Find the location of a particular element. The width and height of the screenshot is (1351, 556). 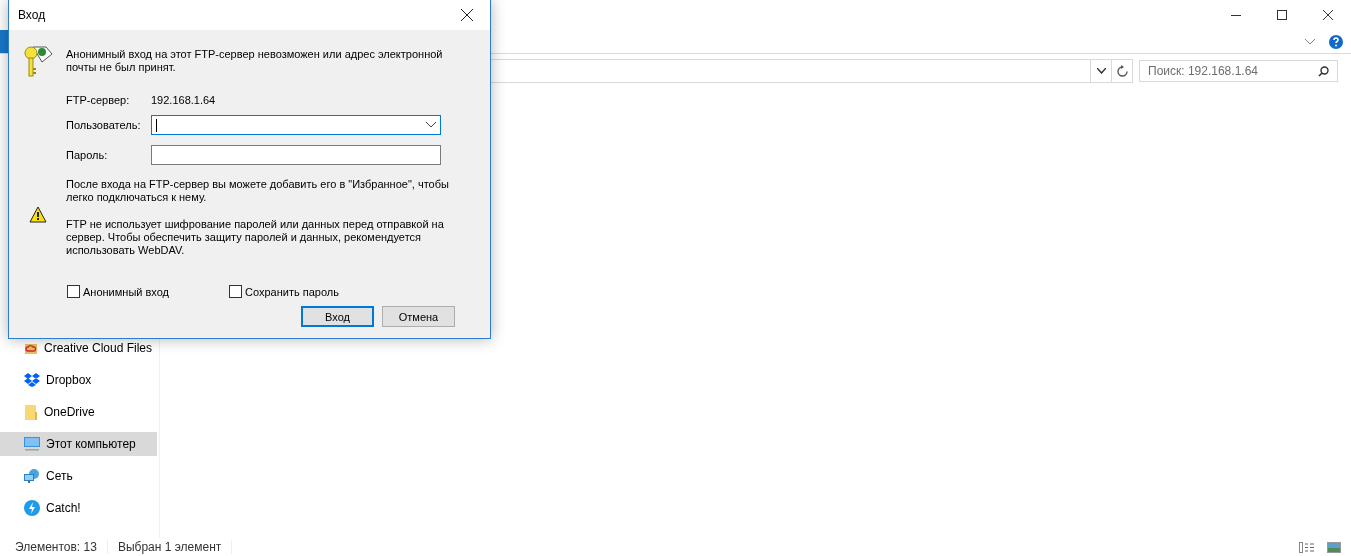

dialog-button: Вход is located at coordinates (337, 316).